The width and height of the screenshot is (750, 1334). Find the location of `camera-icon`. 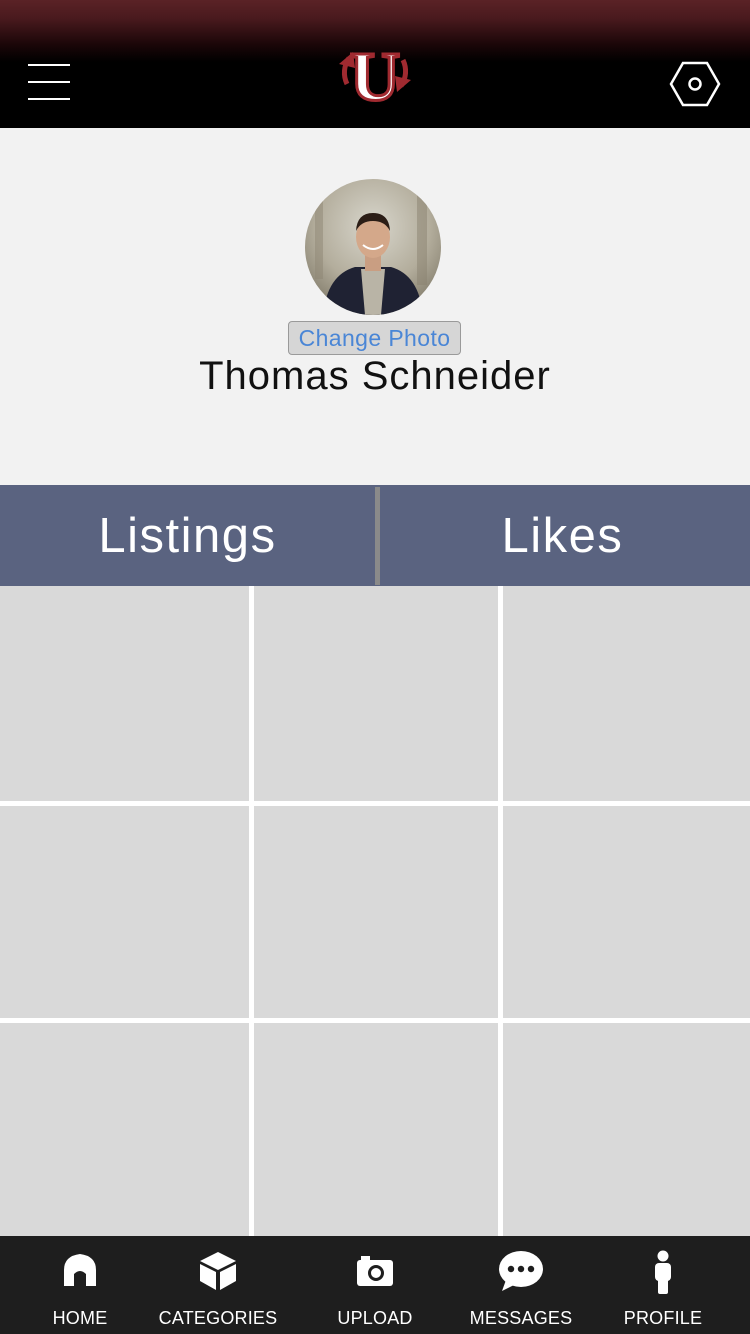

camera-icon is located at coordinates (375, 1271).